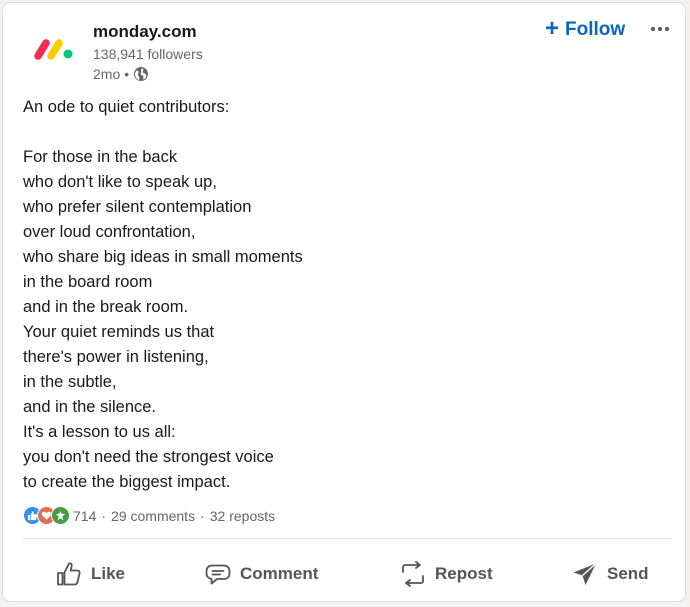 The width and height of the screenshot is (690, 607). I want to click on post-line: It's a lesson to us all:, so click(99, 432).